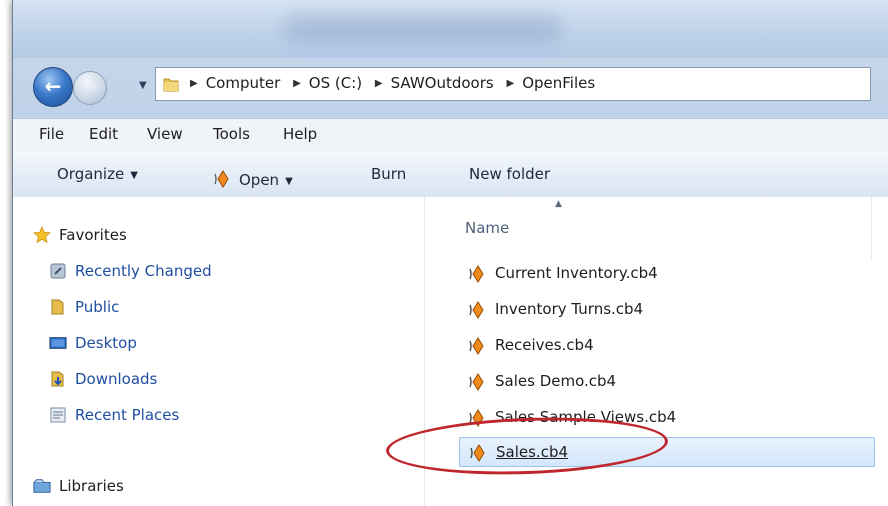  I want to click on nav-downloads: Downloads, so click(104, 379).